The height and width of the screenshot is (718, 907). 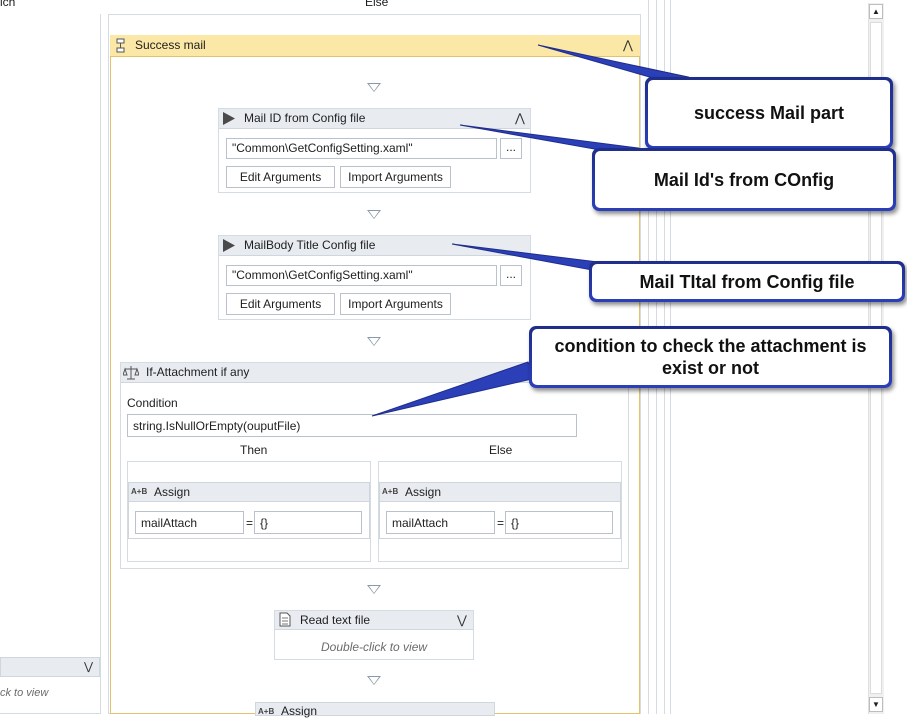 I want to click on callout-text: Mail TItal from Config file, so click(x=747, y=281).